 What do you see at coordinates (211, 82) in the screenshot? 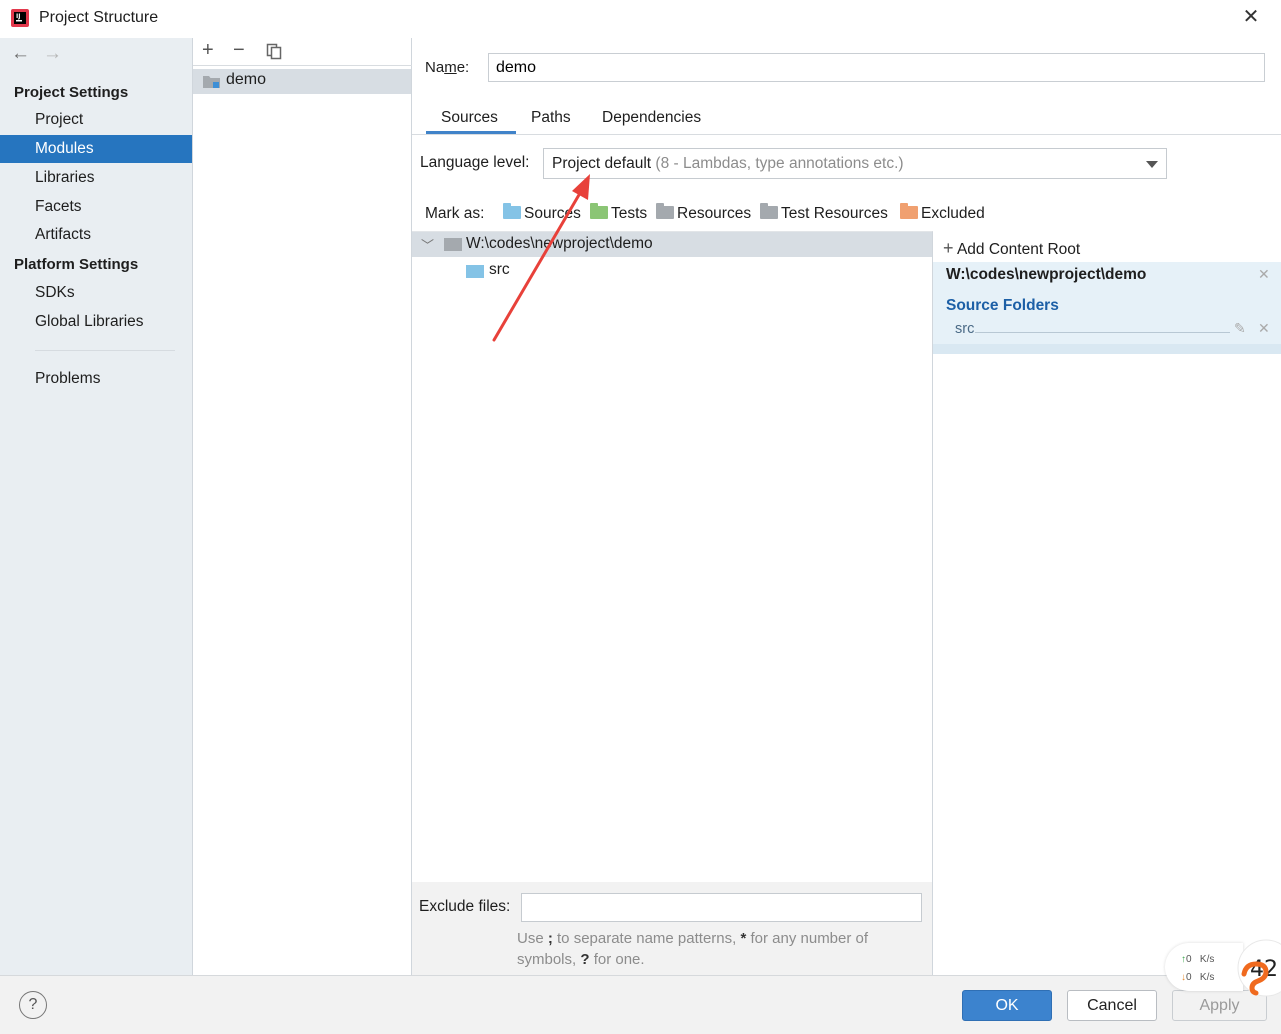
I see `module-folder-icon` at bounding box center [211, 82].